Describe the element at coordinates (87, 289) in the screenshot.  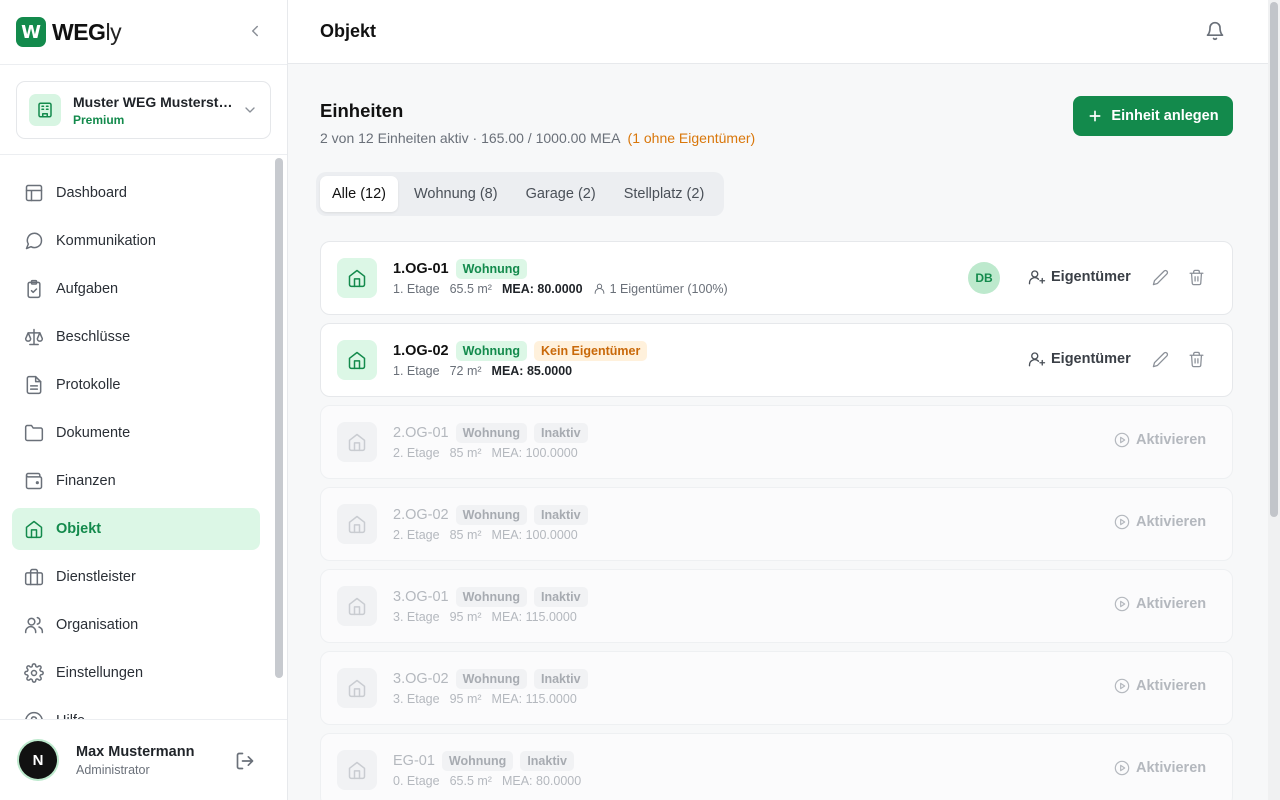
I see `sidebar-item-label: Aufgaben` at that location.